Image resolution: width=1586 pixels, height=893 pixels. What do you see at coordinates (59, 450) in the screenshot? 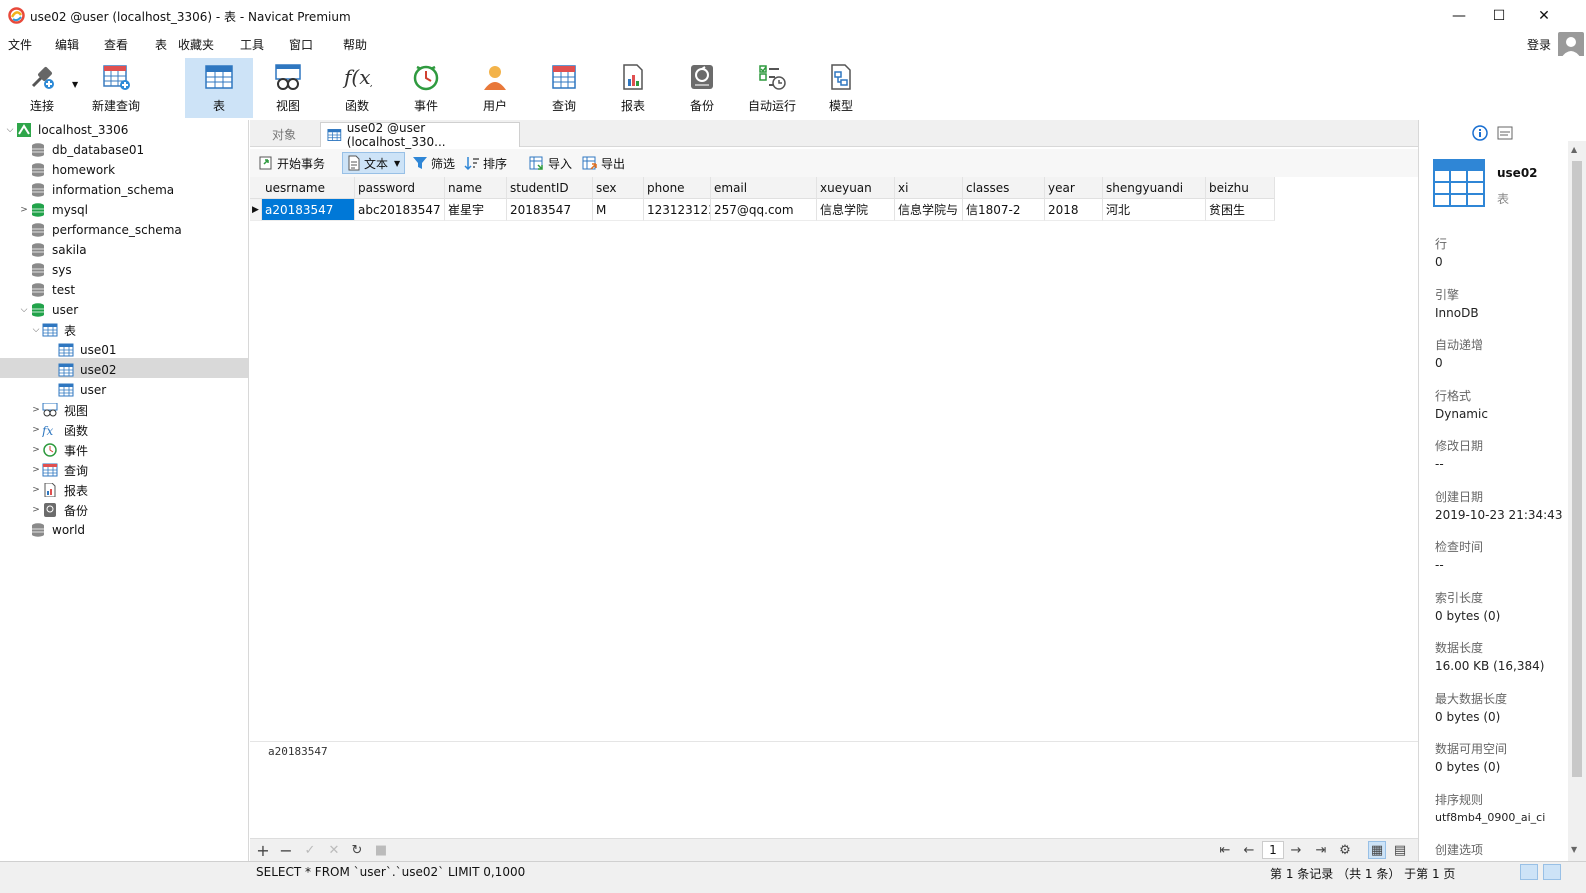
I see `tree-events-group: > 事件` at bounding box center [59, 450].